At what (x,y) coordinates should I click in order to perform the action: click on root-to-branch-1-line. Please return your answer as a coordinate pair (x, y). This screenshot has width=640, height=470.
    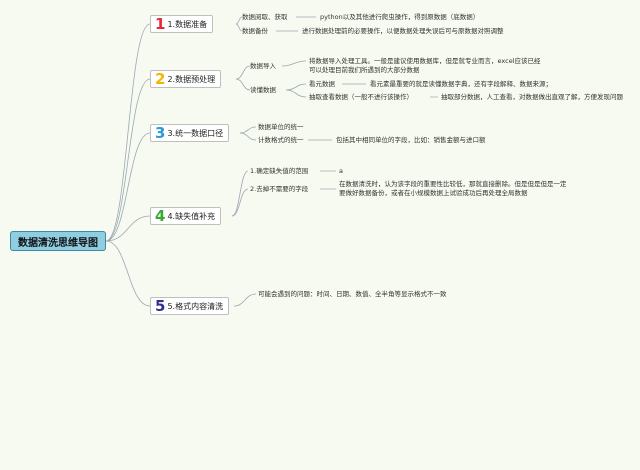
    Looking at the image, I should click on (128, 132).